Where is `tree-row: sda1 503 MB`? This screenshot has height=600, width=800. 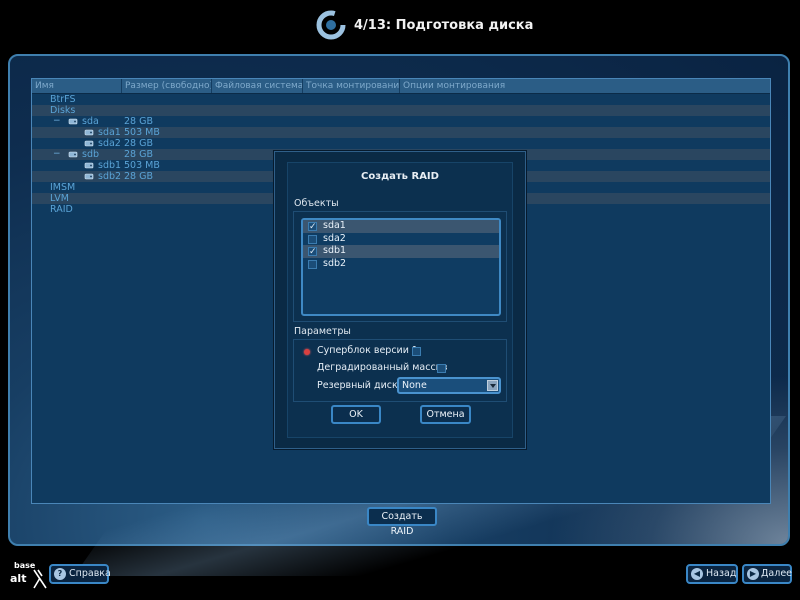 tree-row: sda1 503 MB is located at coordinates (401, 132).